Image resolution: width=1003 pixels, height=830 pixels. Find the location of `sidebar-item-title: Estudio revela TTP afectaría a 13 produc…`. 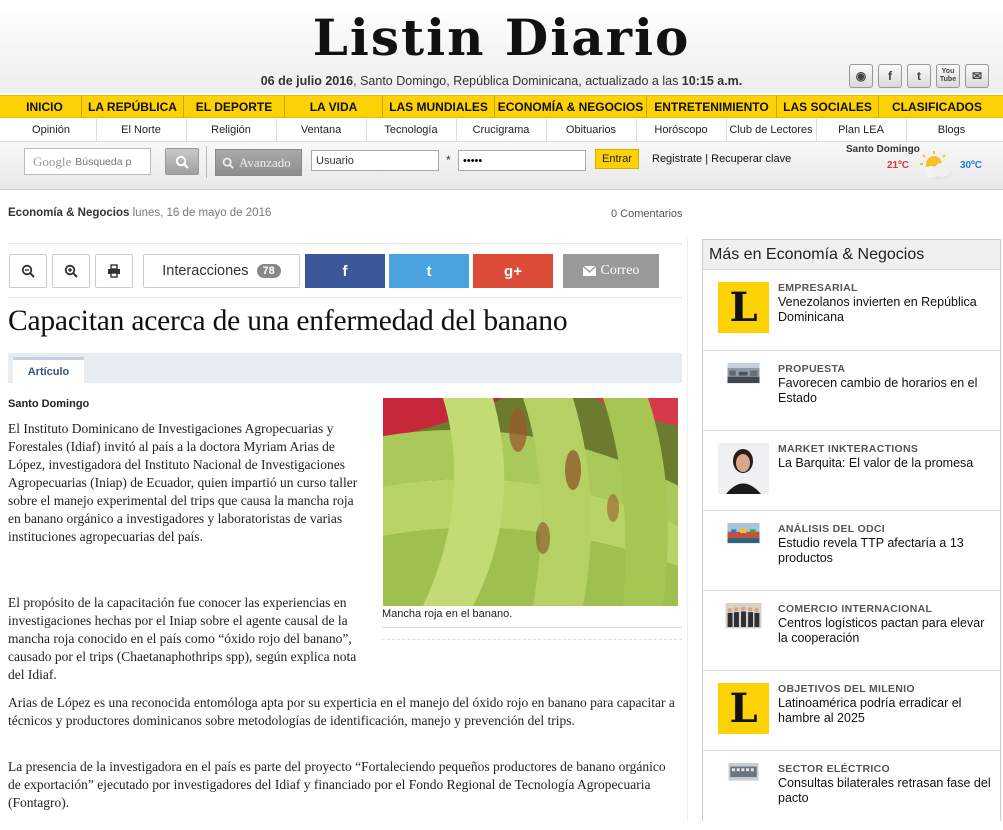

sidebar-item-title: Estudio revela TTP afectaría a 13 produc… is located at coordinates (885, 551).